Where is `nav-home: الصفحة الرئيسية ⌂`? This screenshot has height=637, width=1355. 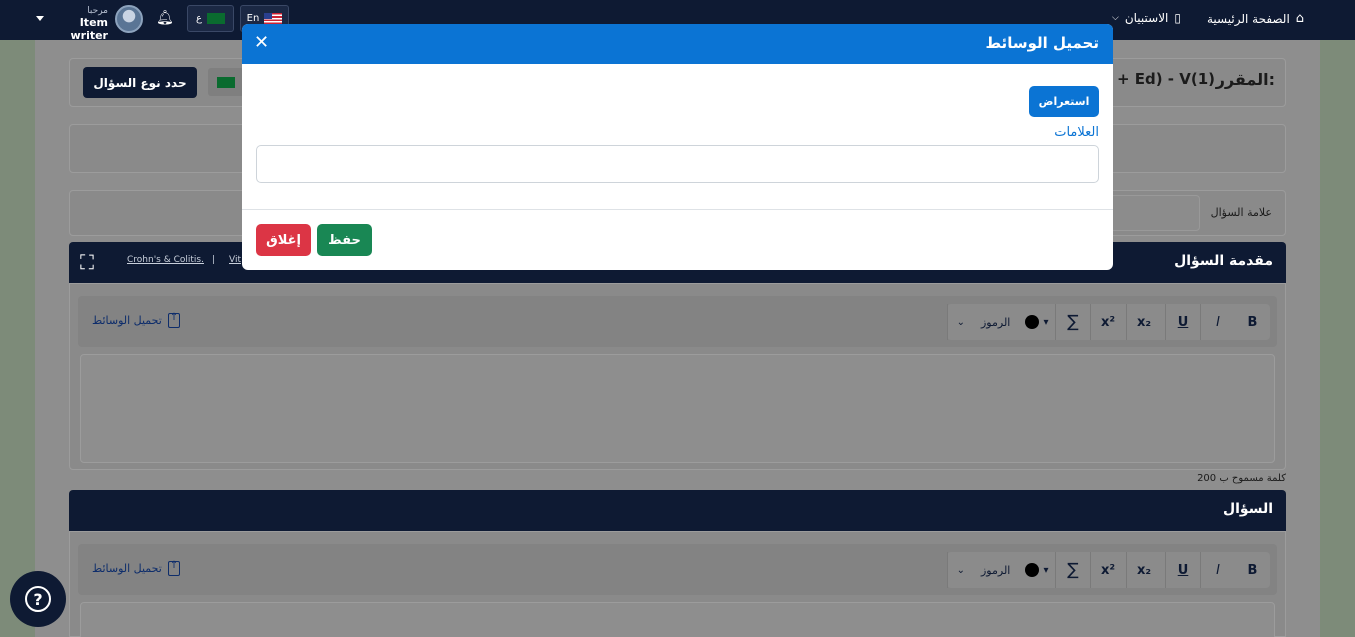
nav-home: الصفحة الرئيسية ⌂ is located at coordinates (1255, 18).